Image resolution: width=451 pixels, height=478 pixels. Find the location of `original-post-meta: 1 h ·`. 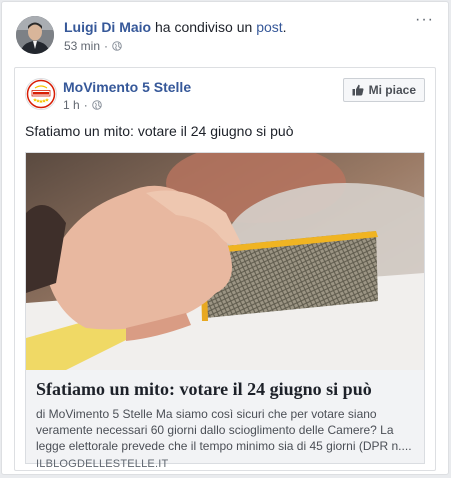

original-post-meta: 1 h · is located at coordinates (82, 105).